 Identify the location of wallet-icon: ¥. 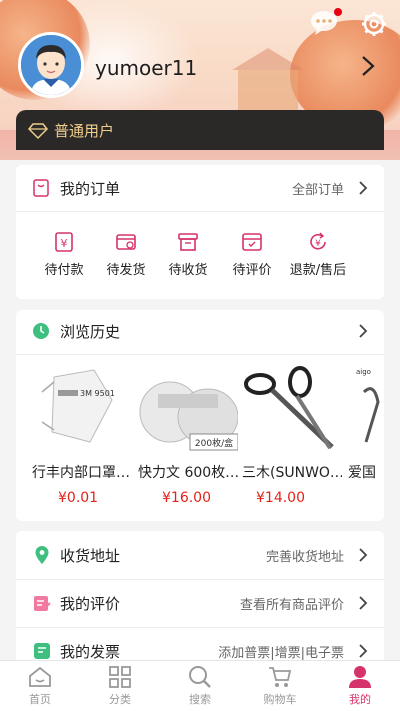
(64, 242).